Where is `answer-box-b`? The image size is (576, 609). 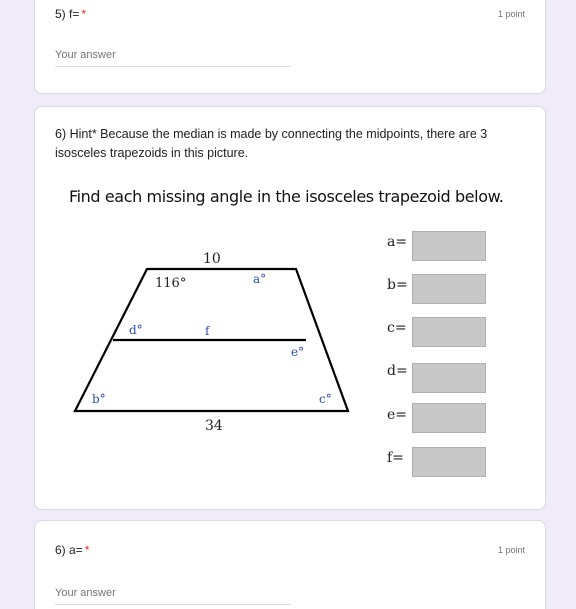
answer-box-b is located at coordinates (449, 289).